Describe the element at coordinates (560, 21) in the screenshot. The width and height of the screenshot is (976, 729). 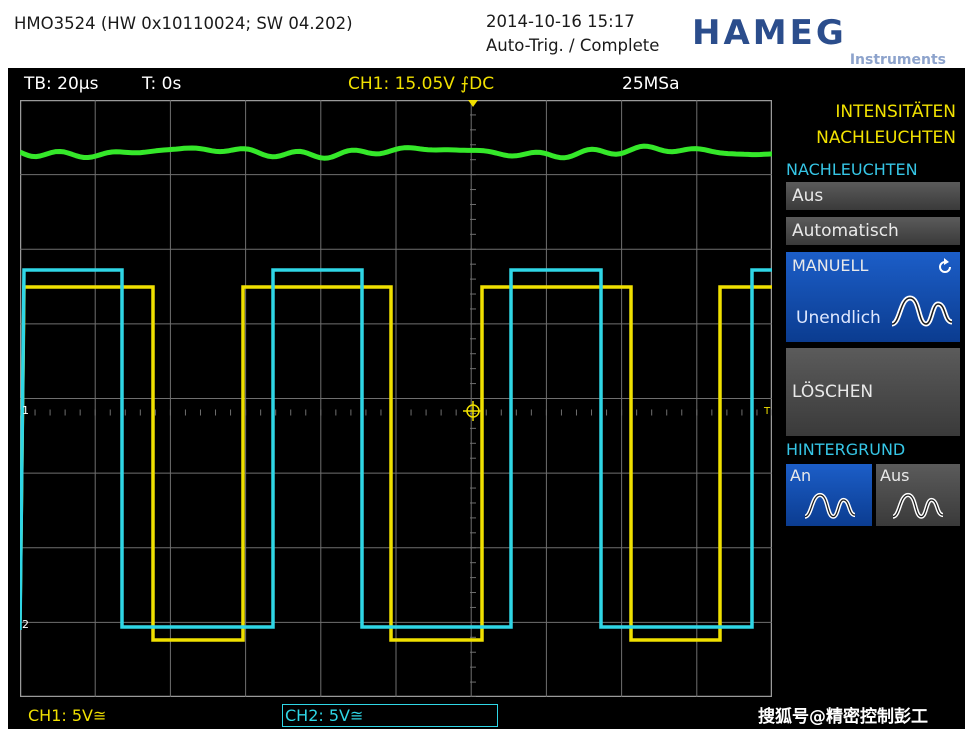
I see `datetime: 2014-10-16 15:17` at that location.